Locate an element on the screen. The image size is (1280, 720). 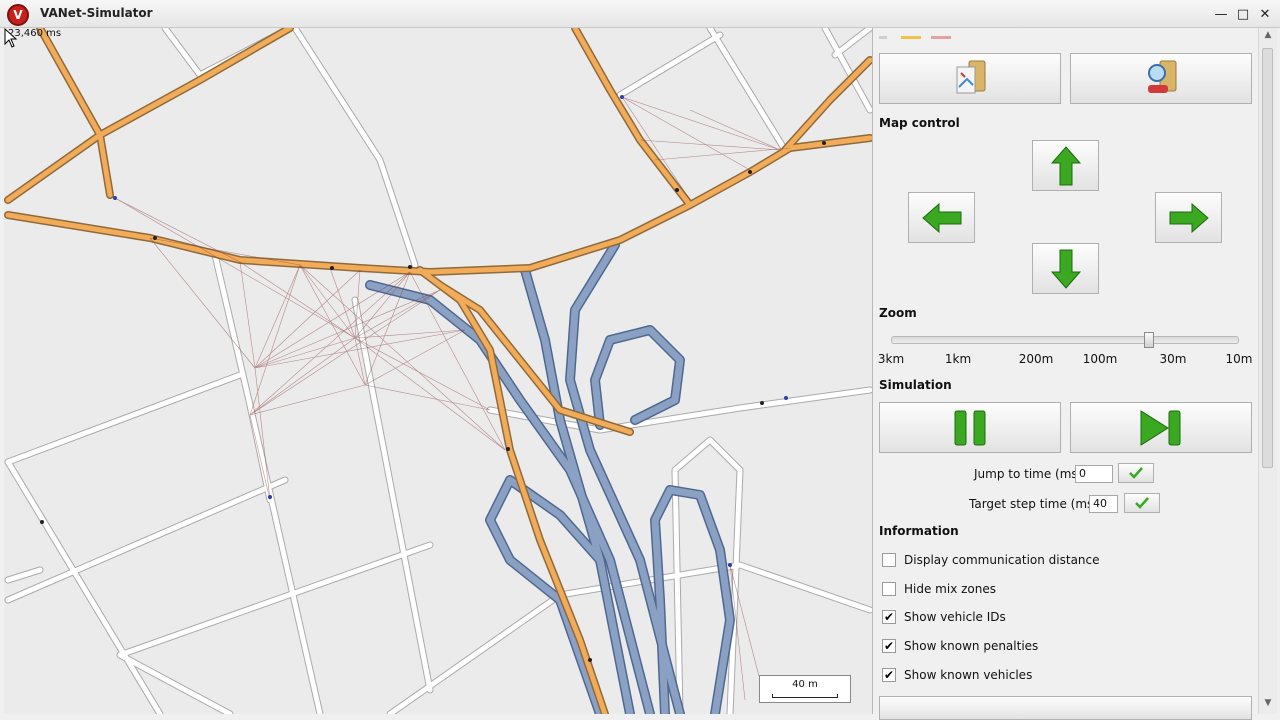
step-forward-button is located at coordinates (1161, 427).